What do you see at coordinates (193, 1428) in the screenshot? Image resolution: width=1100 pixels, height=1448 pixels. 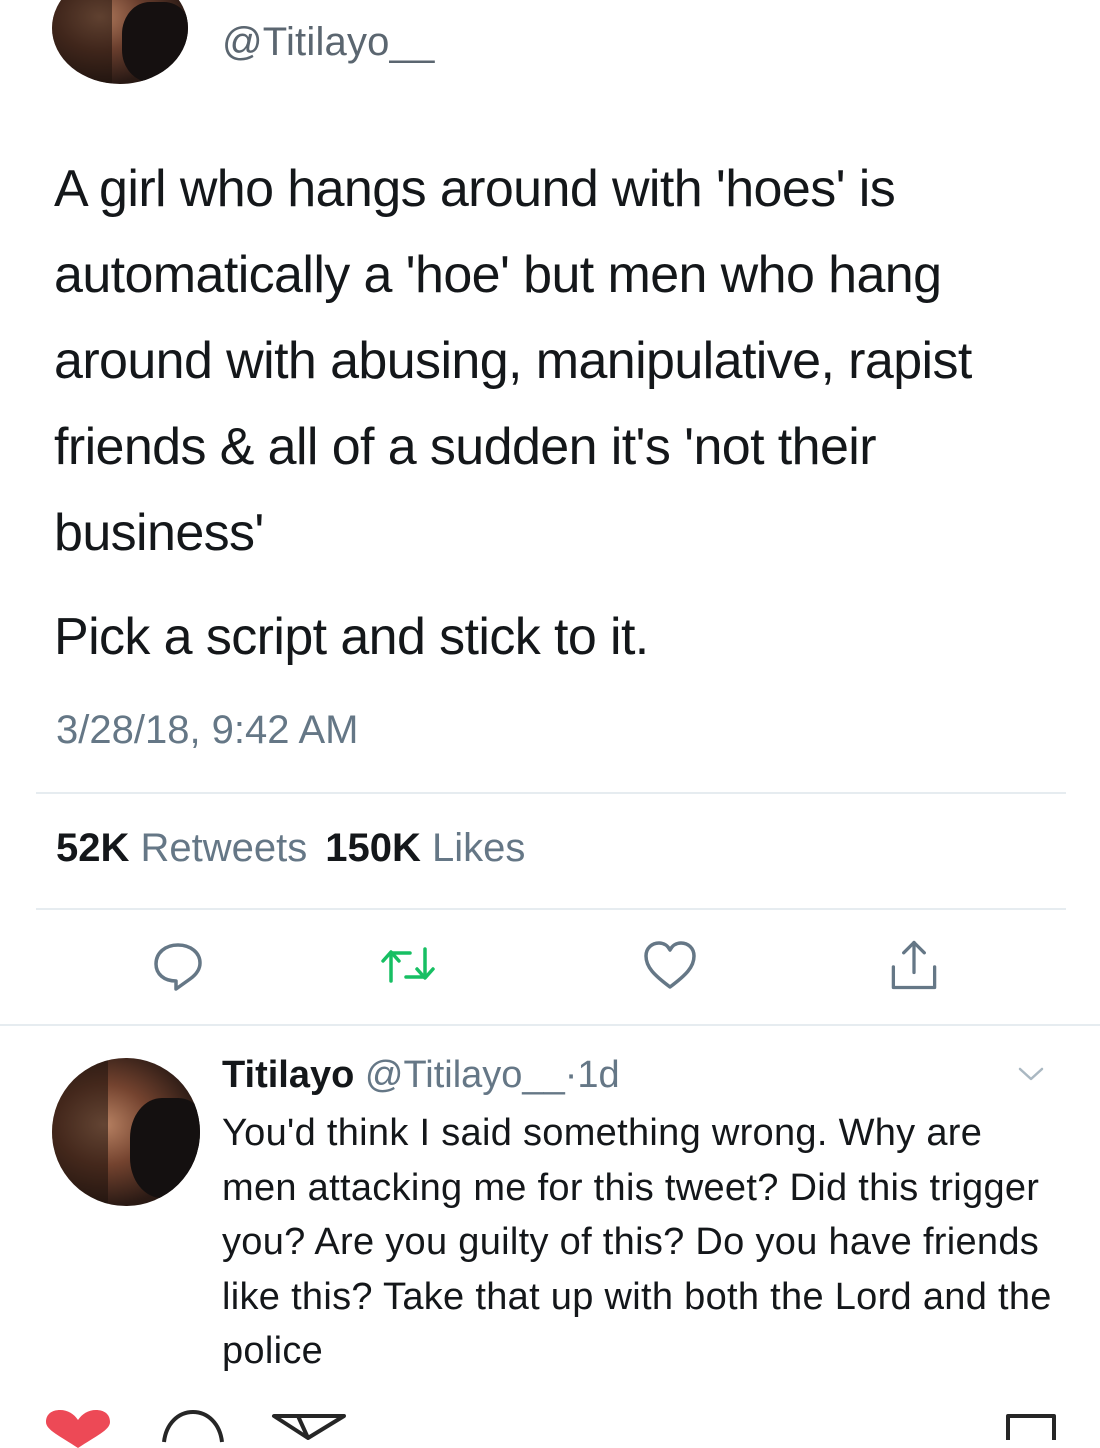 I see `comment-icon` at bounding box center [193, 1428].